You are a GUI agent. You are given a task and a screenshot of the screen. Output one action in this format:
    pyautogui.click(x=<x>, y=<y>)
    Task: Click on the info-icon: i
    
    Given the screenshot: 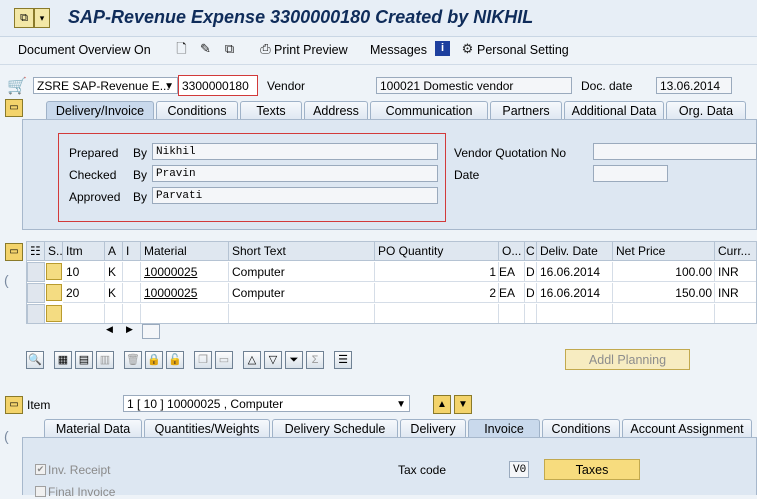 What is the action you would take?
    pyautogui.click(x=442, y=48)
    